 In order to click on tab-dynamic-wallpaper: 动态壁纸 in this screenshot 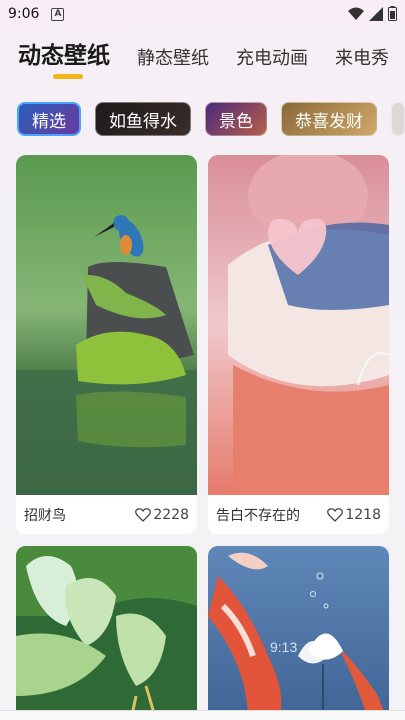, I will do `click(64, 53)`.